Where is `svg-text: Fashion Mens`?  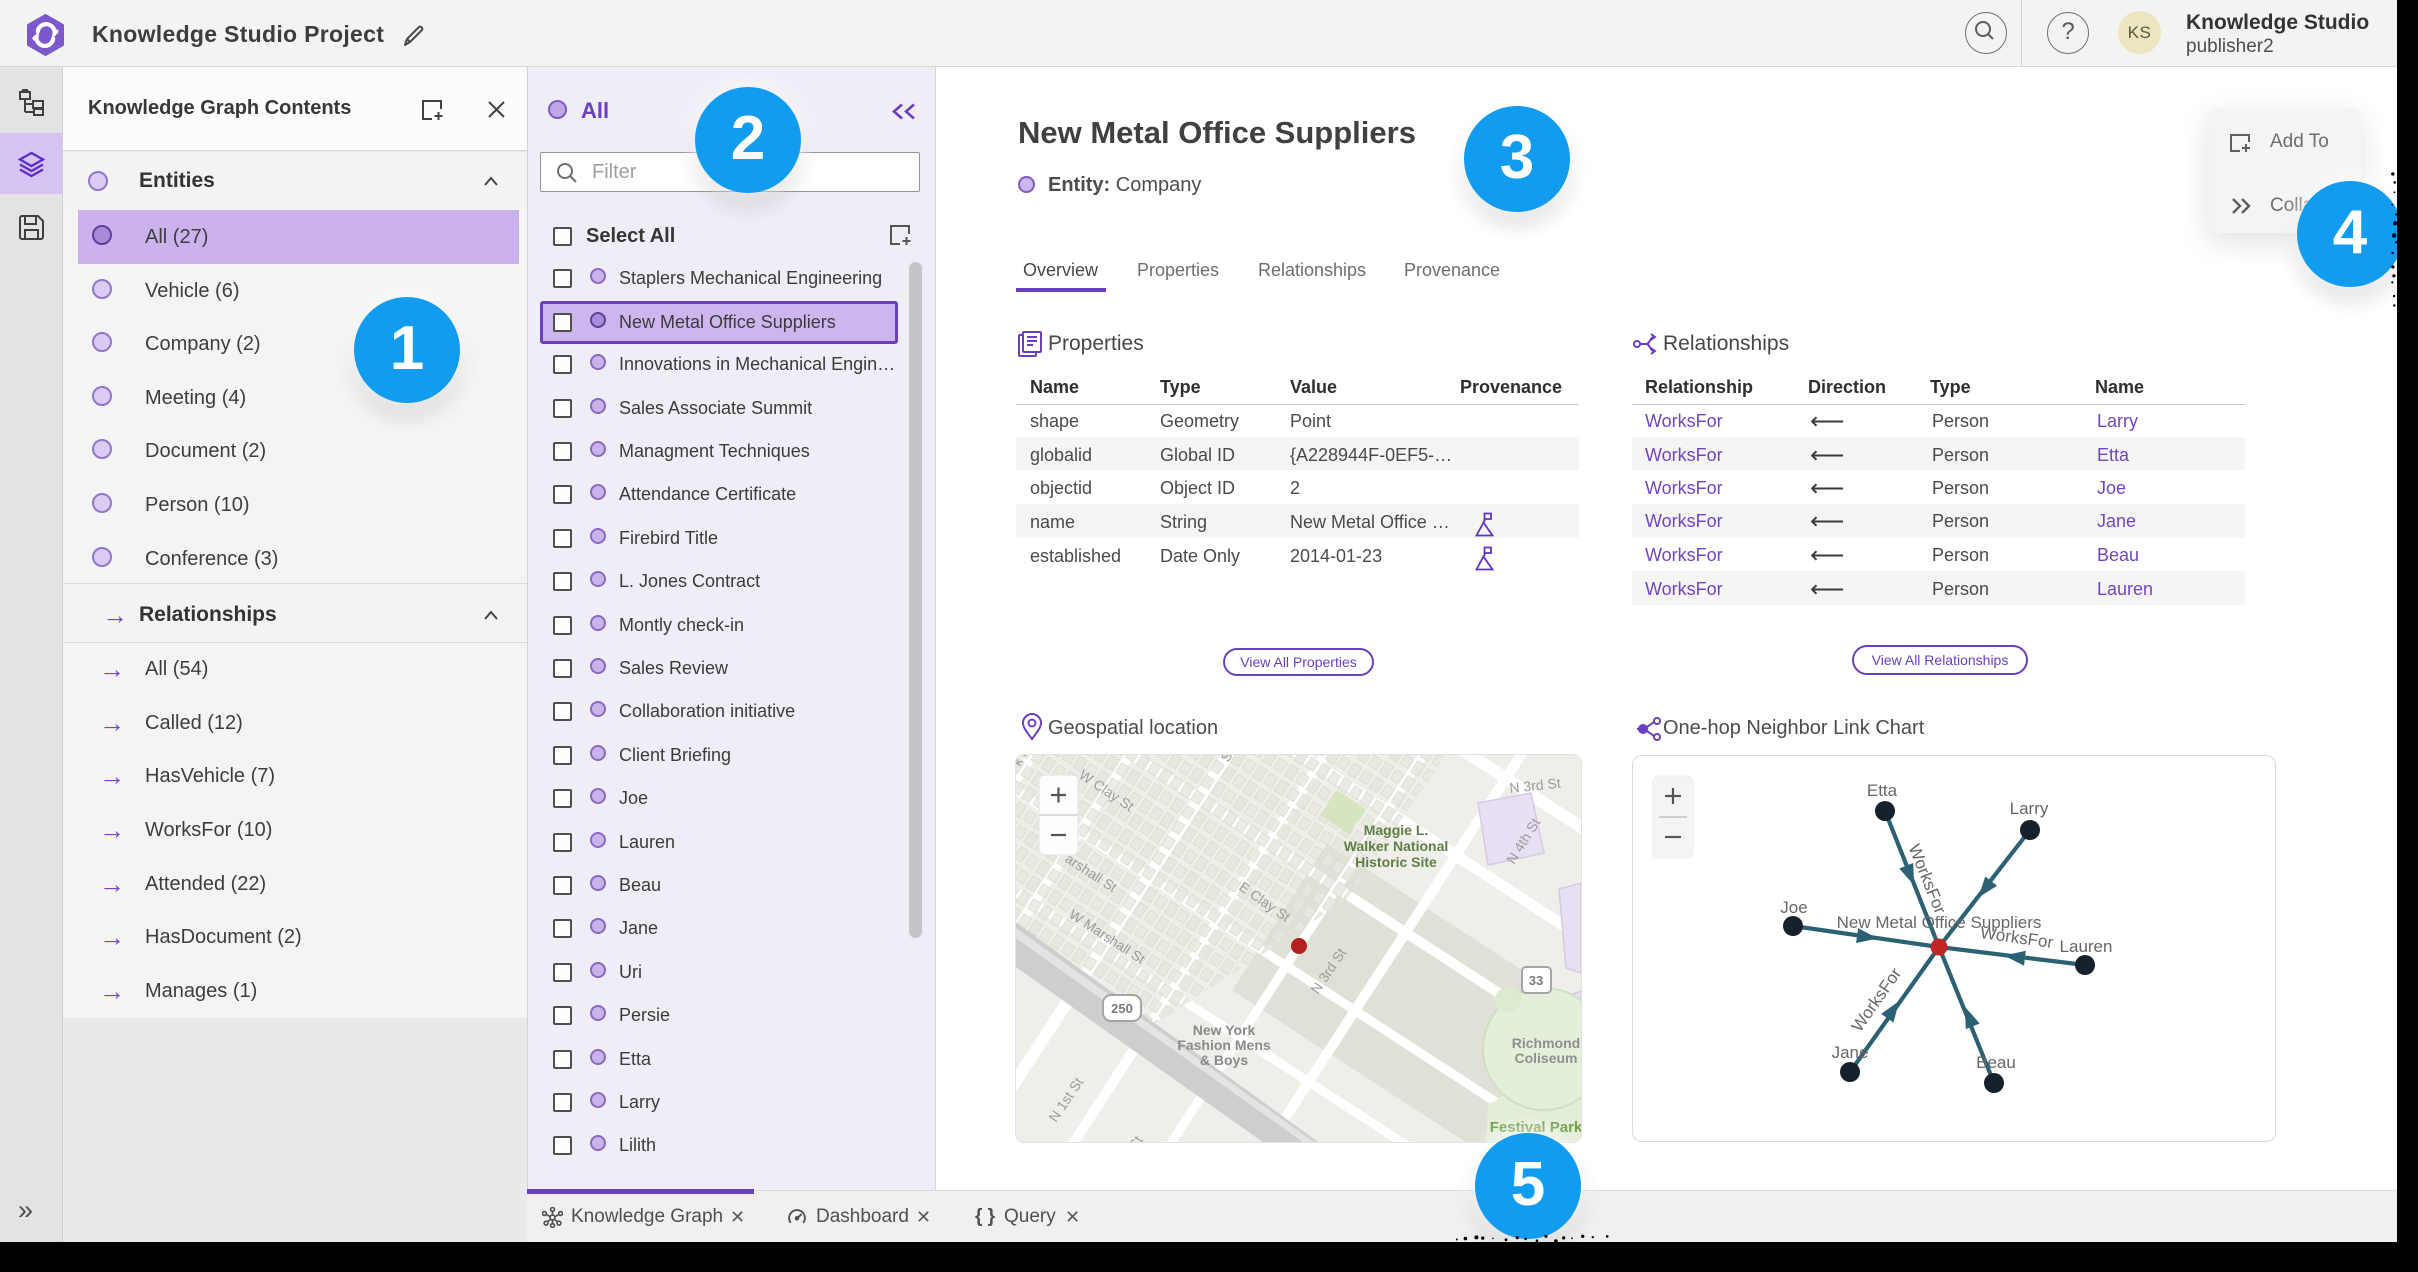
svg-text: Fashion Mens is located at coordinates (1224, 1045).